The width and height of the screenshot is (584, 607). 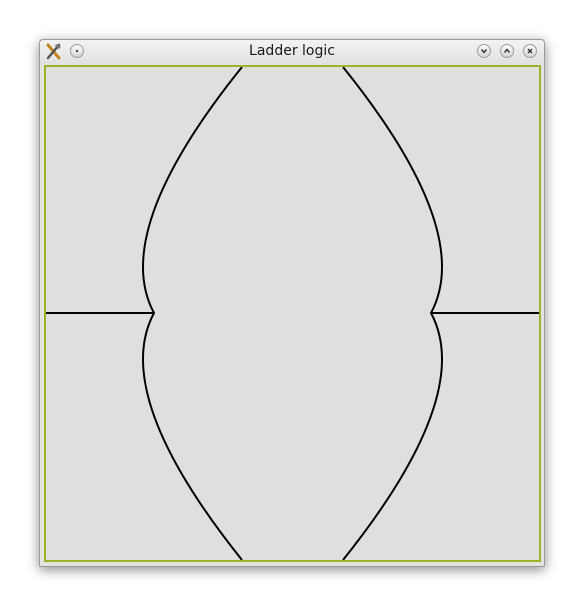 I want to click on chevron-up-icon, so click(x=507, y=51).